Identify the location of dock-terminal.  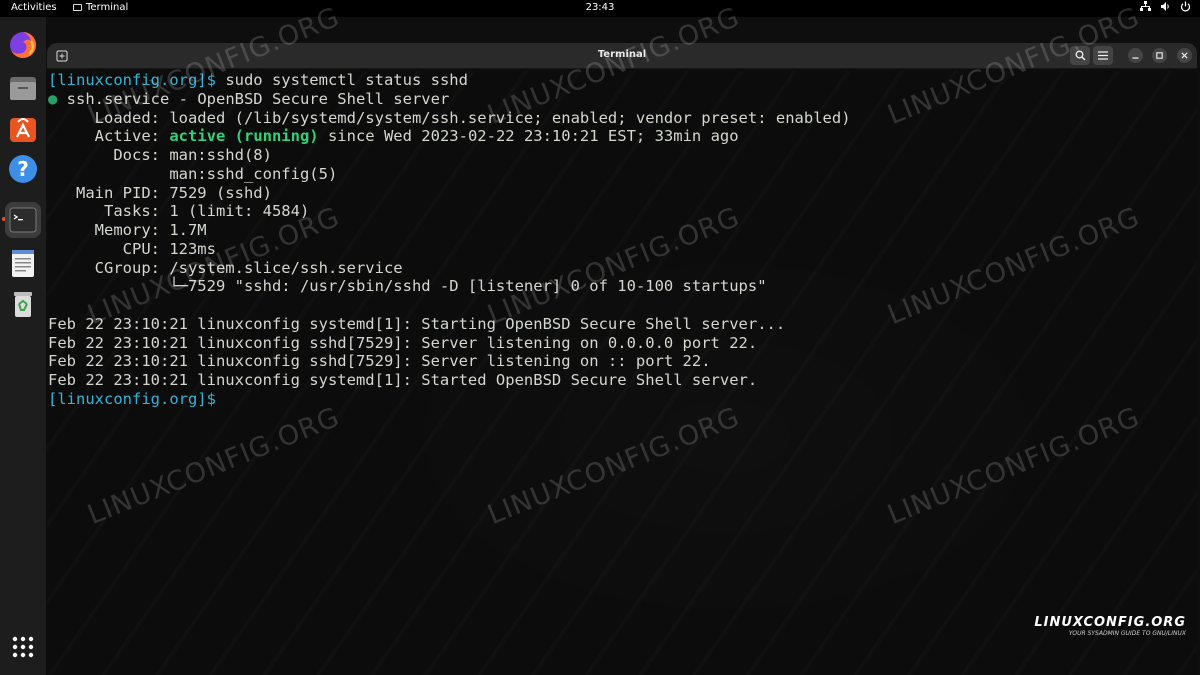
(23, 220).